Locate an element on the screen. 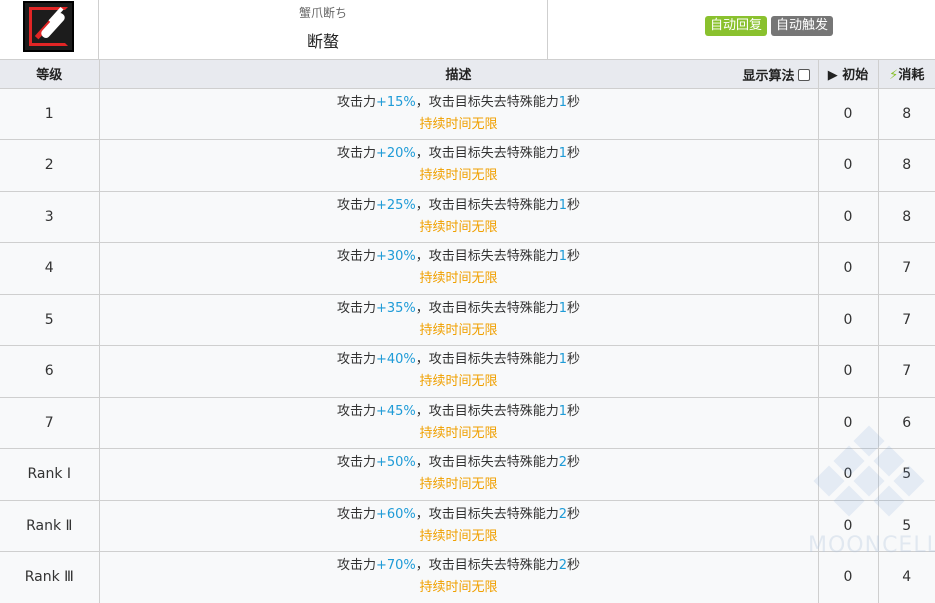  description-cell: 攻击力+20%，攻击目标失去特殊能力1秒持续时间无限 is located at coordinates (458, 165).